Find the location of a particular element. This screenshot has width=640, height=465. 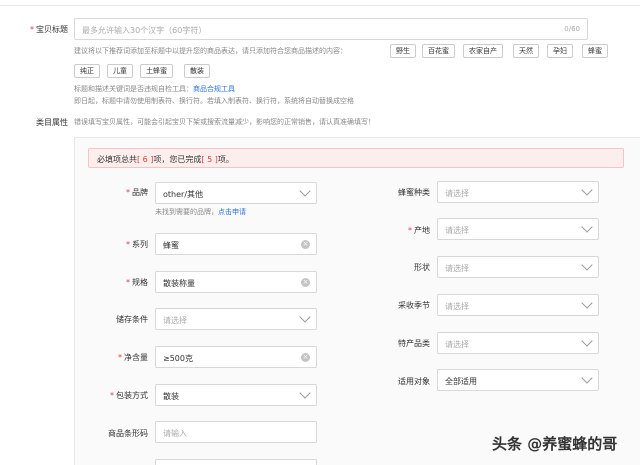

tag-bai-hua-mi: 百花蜜 is located at coordinates (438, 51).